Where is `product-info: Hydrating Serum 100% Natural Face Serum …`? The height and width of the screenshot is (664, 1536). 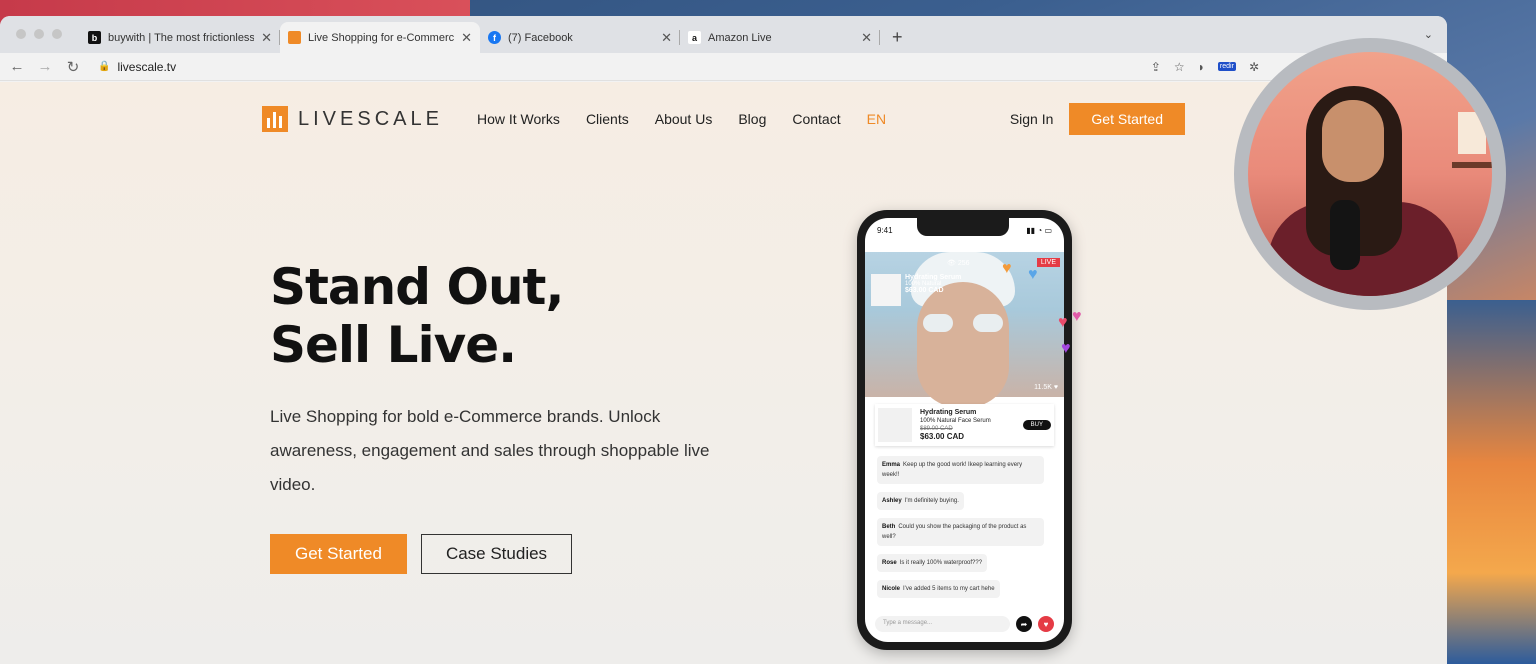 product-info: Hydrating Serum 100% Natural Face Serum … is located at coordinates (967, 425).